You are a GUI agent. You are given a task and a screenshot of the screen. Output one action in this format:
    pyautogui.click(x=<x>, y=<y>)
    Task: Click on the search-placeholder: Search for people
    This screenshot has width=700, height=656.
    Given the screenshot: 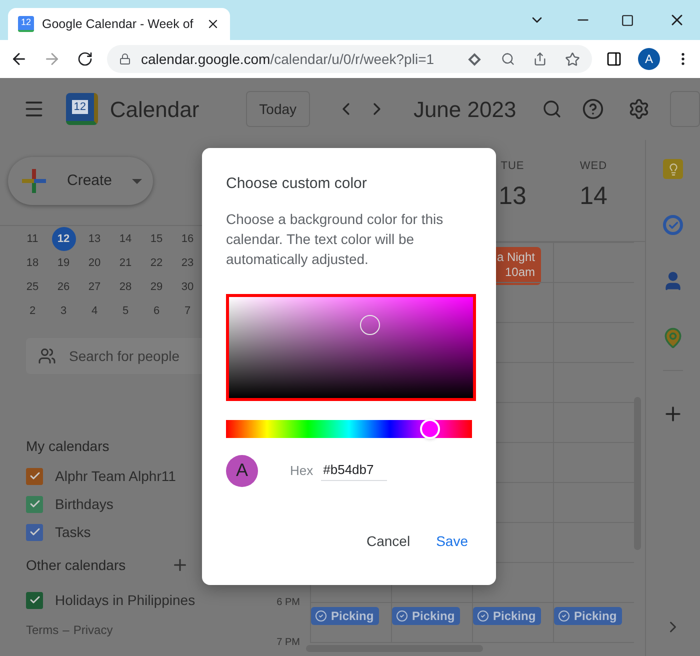 What is the action you would take?
    pyautogui.click(x=124, y=356)
    